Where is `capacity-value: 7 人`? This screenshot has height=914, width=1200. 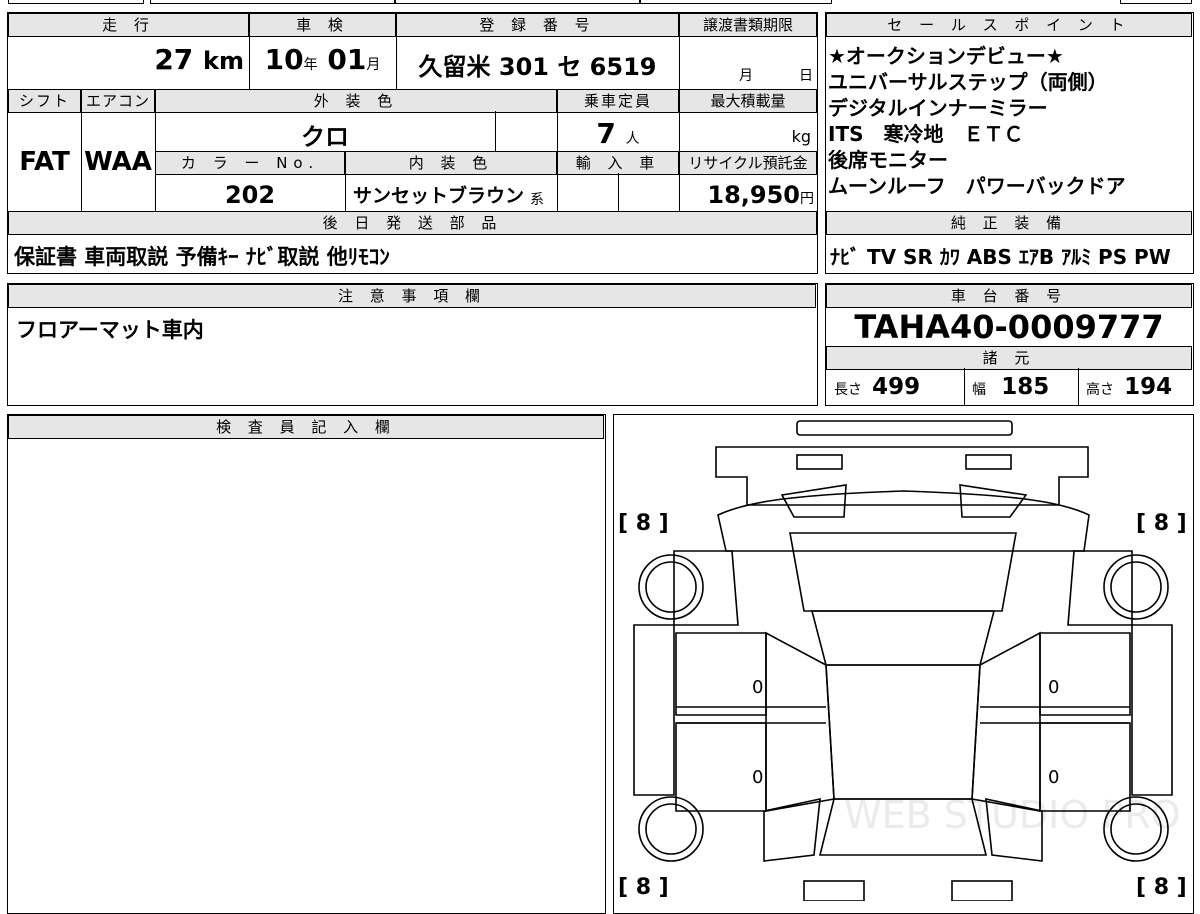 capacity-value: 7 人 is located at coordinates (618, 133).